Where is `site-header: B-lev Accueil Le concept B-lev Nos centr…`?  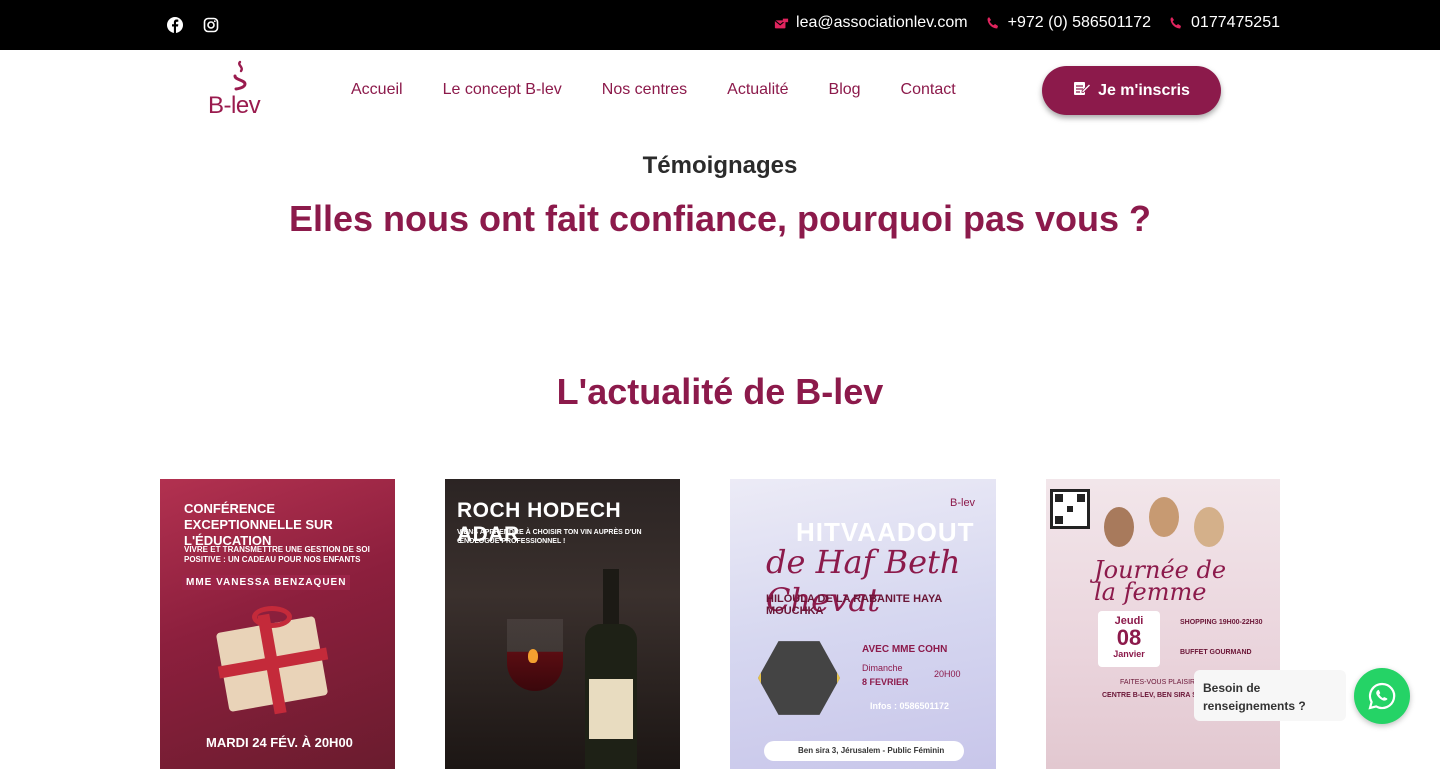 site-header: B-lev Accueil Le concept B-lev Nos centr… is located at coordinates (720, 90).